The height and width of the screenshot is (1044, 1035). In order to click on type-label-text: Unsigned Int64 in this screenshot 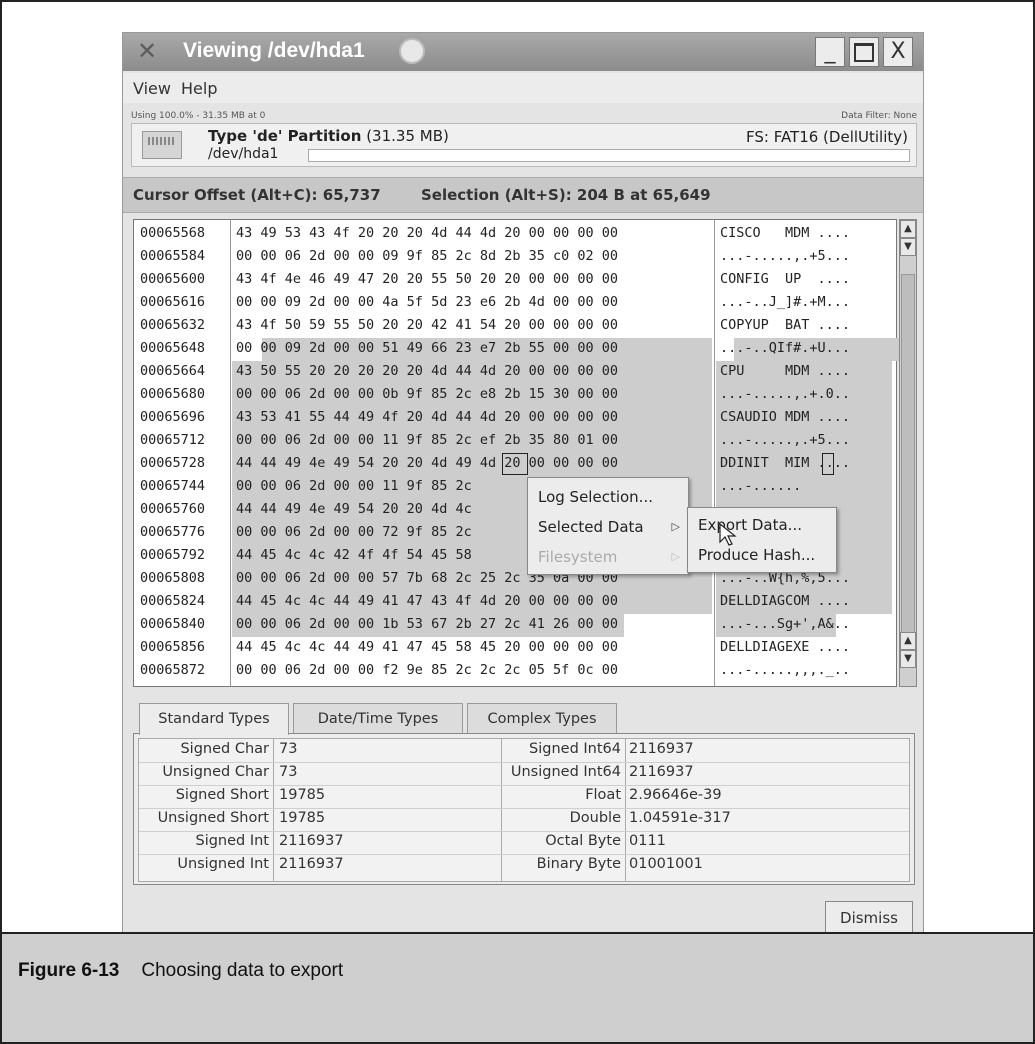, I will do `click(565, 772)`.